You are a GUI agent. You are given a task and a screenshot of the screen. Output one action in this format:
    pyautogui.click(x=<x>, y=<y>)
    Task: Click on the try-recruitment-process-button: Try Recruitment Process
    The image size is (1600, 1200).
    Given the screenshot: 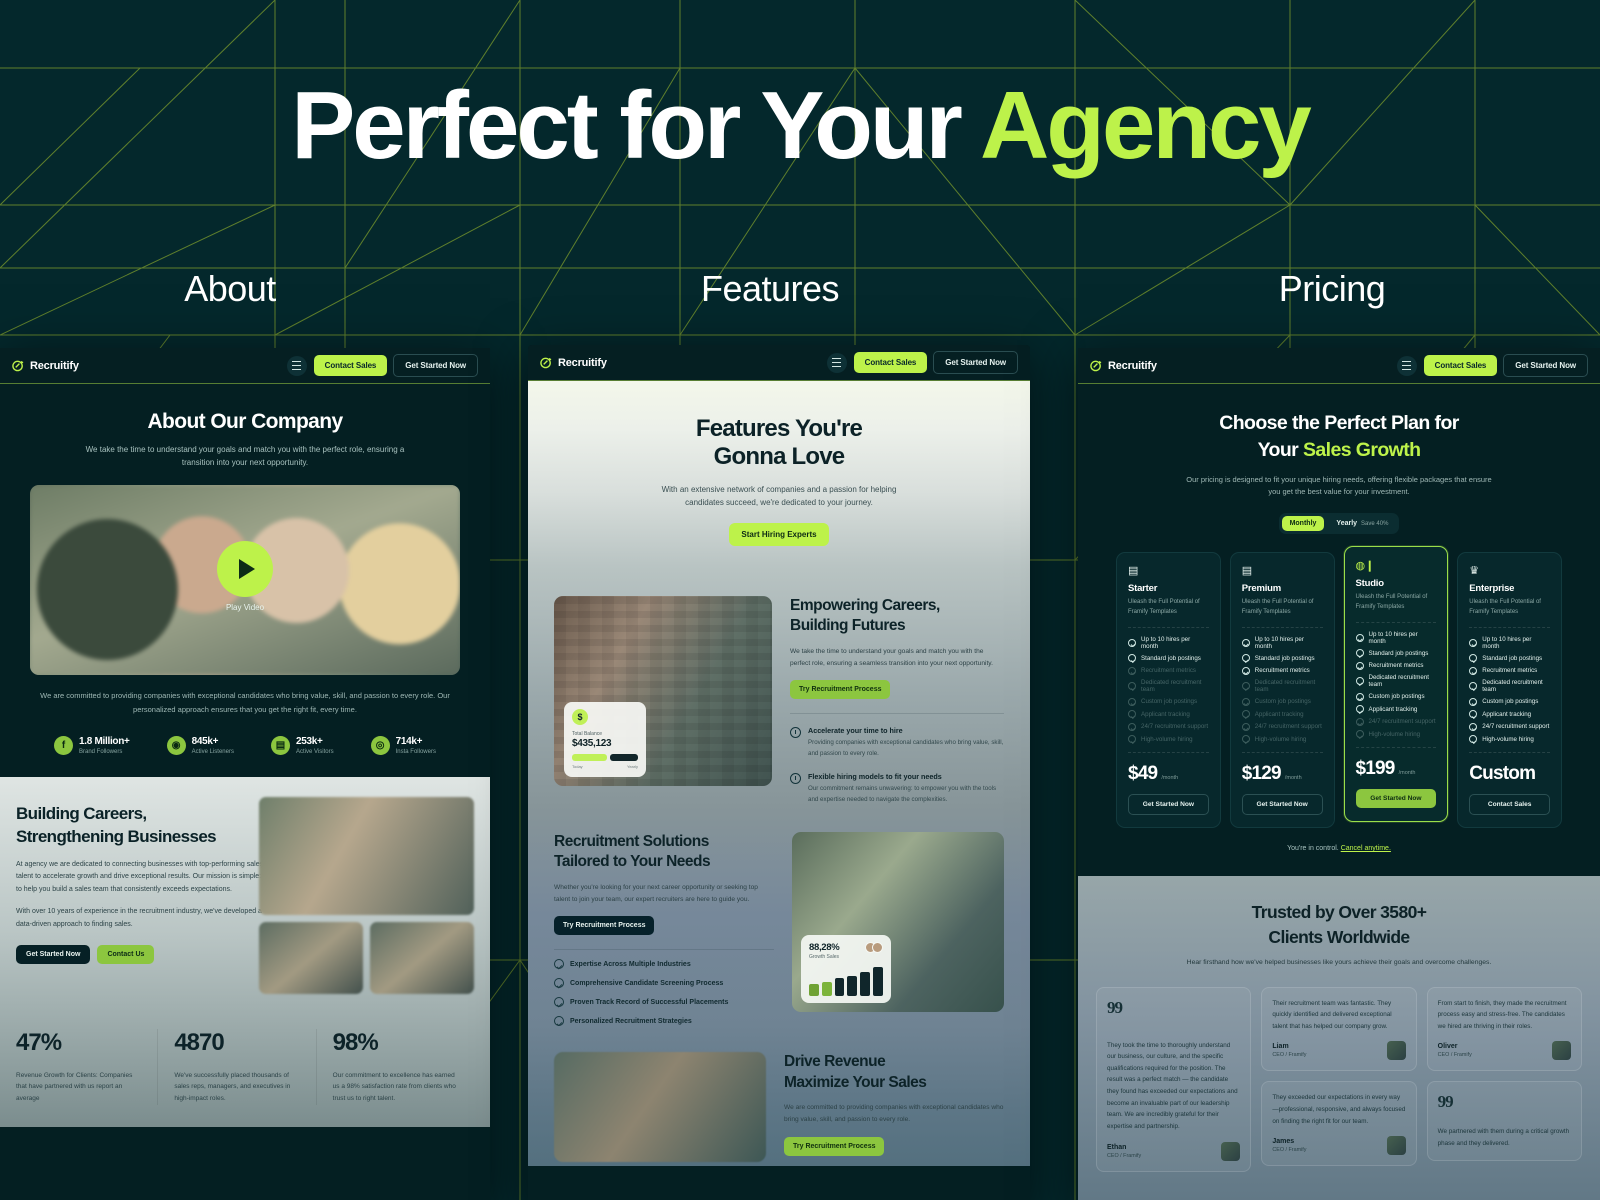 What is the action you would take?
    pyautogui.click(x=840, y=690)
    